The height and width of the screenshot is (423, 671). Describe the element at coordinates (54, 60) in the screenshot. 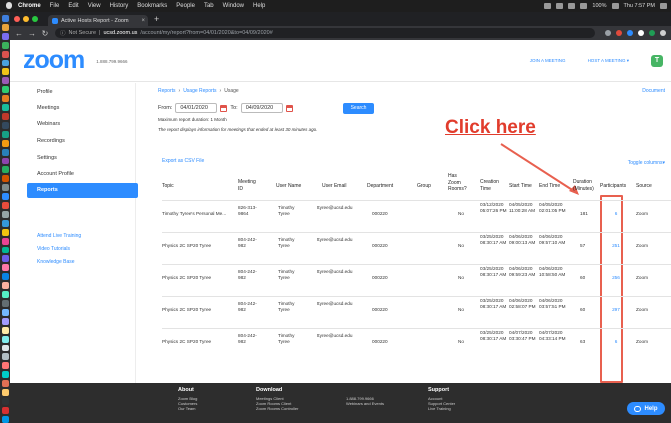

I see `zoom-logo: zoom` at that location.